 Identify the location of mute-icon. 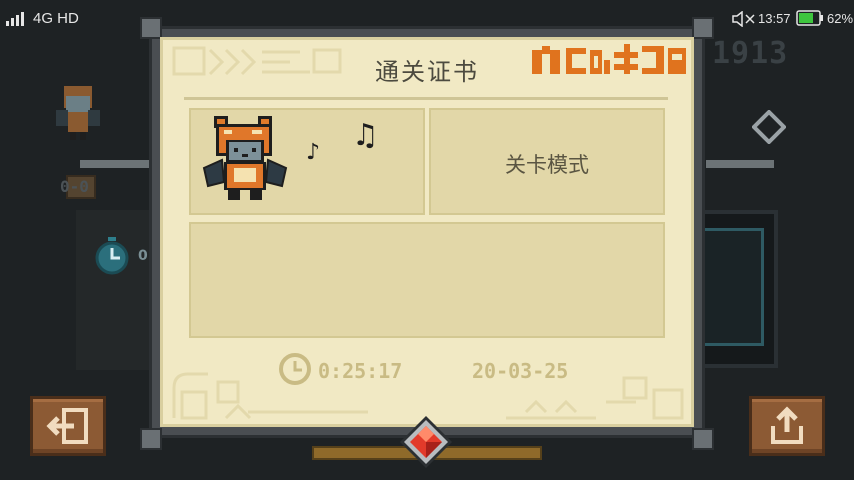
(743, 19).